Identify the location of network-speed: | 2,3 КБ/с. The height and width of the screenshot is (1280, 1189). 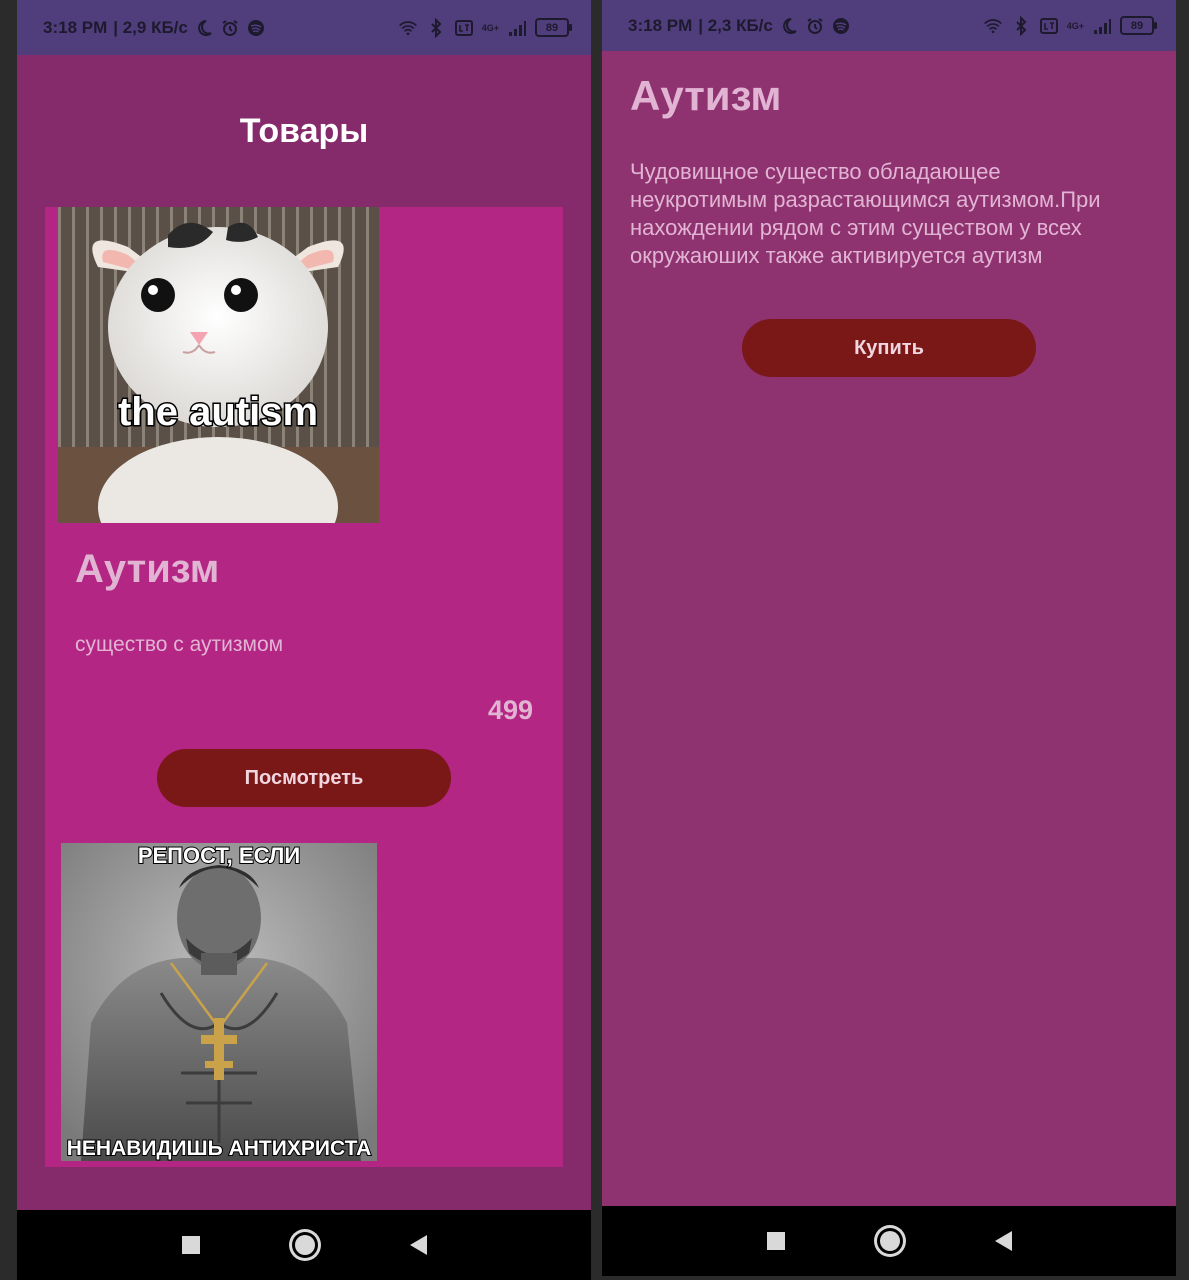
(735, 25).